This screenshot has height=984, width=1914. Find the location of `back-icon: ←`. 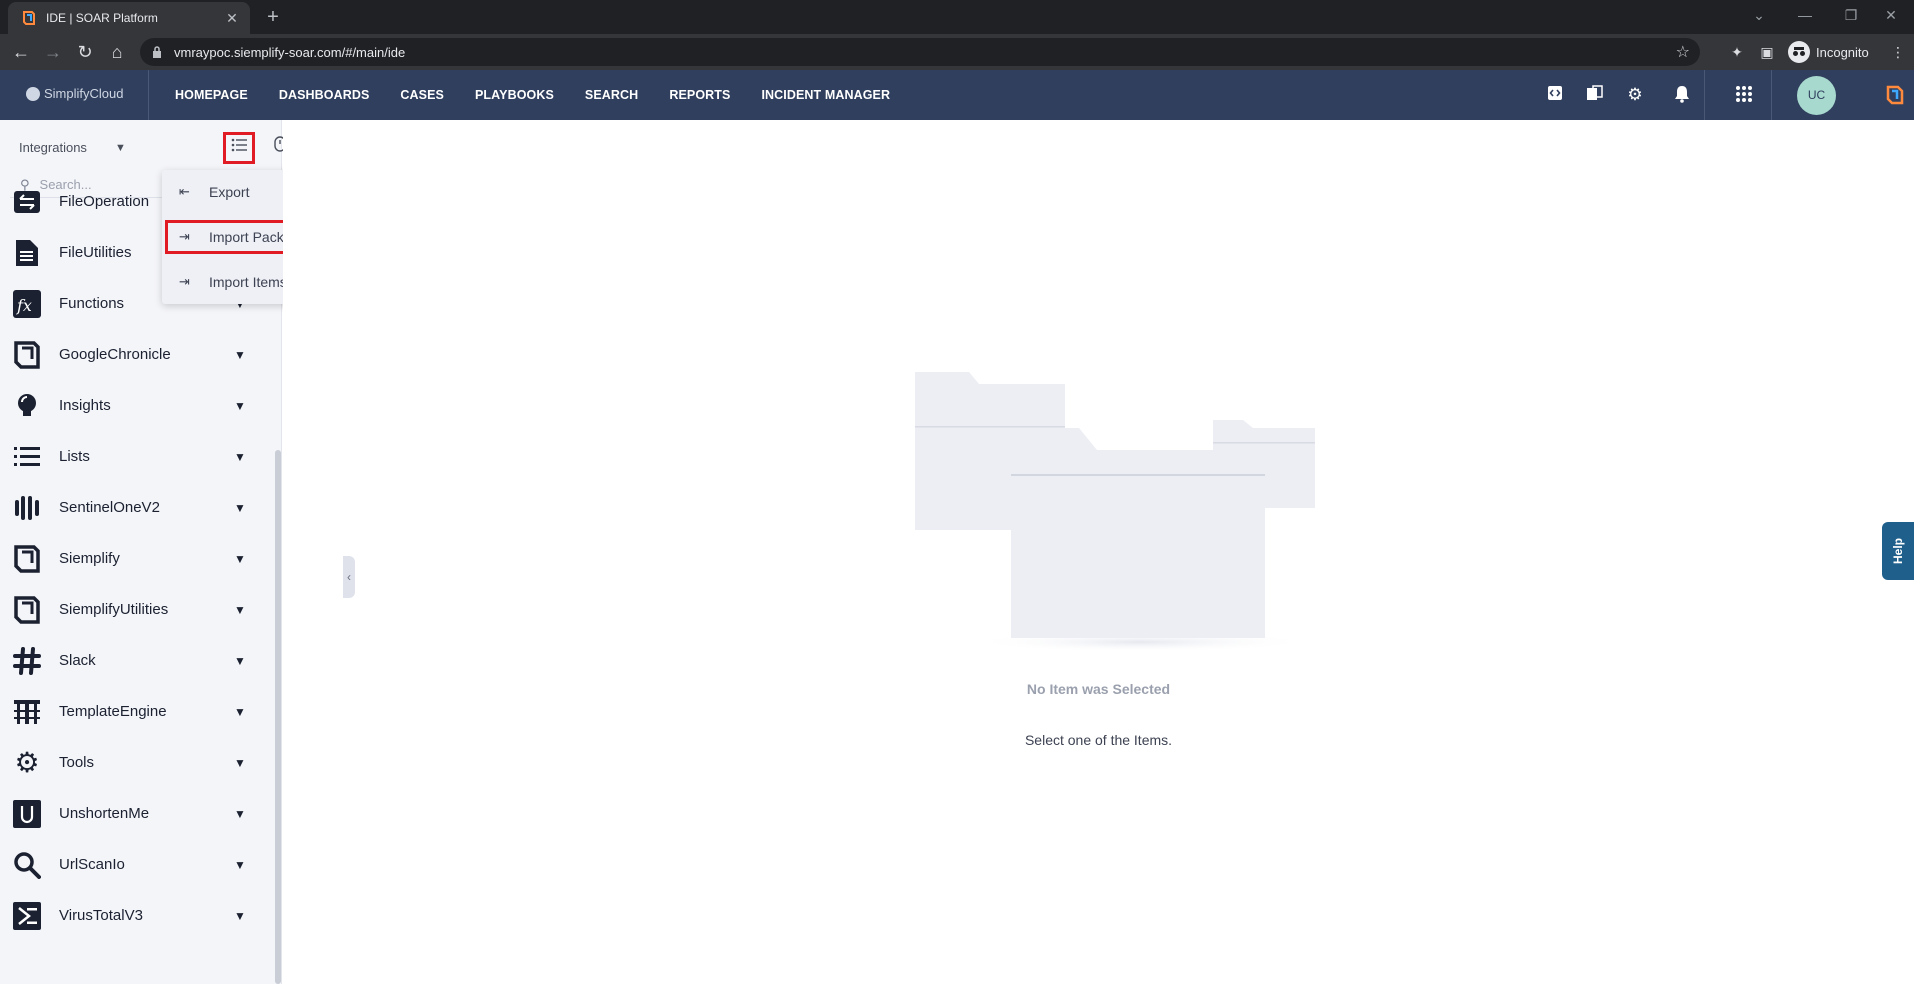

back-icon: ← is located at coordinates (21, 52).